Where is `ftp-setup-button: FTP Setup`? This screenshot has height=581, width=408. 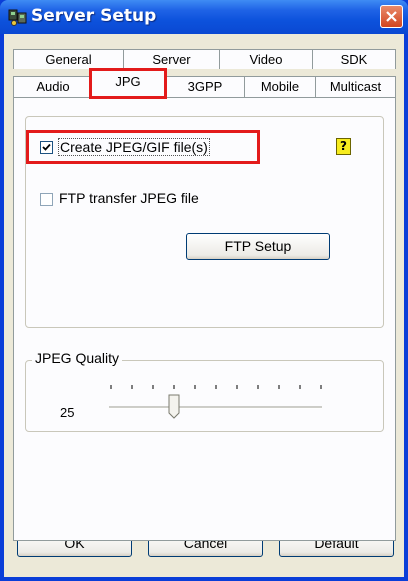
ftp-setup-button: FTP Setup is located at coordinates (258, 246).